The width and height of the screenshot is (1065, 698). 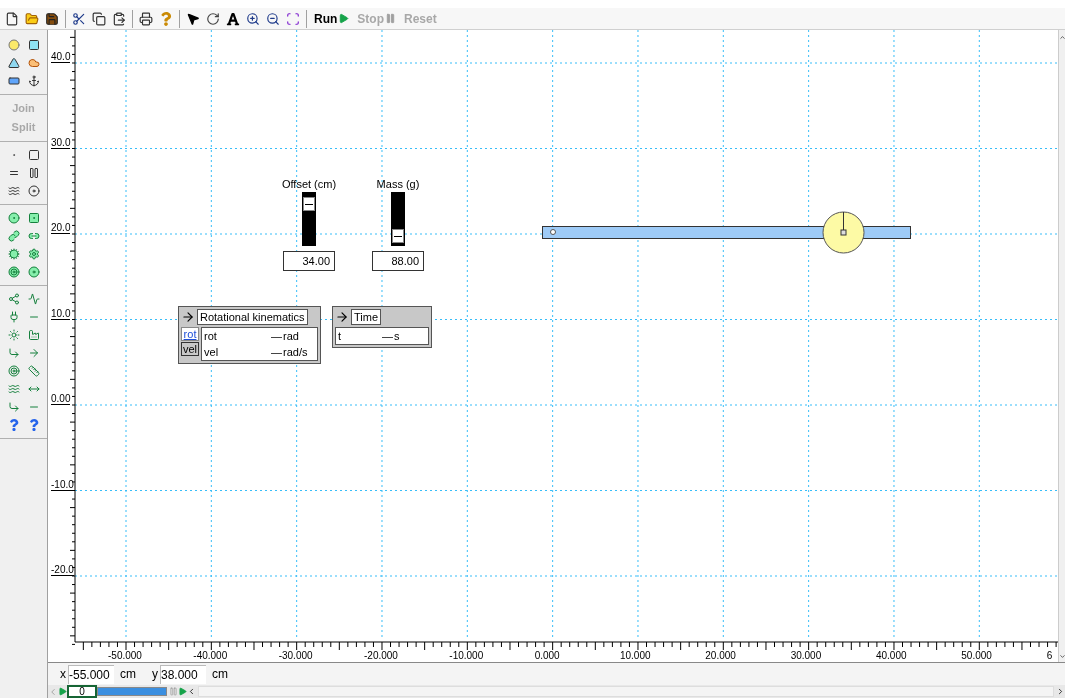 What do you see at coordinates (212, 352) in the screenshot?
I see `variable-name: vel` at bounding box center [212, 352].